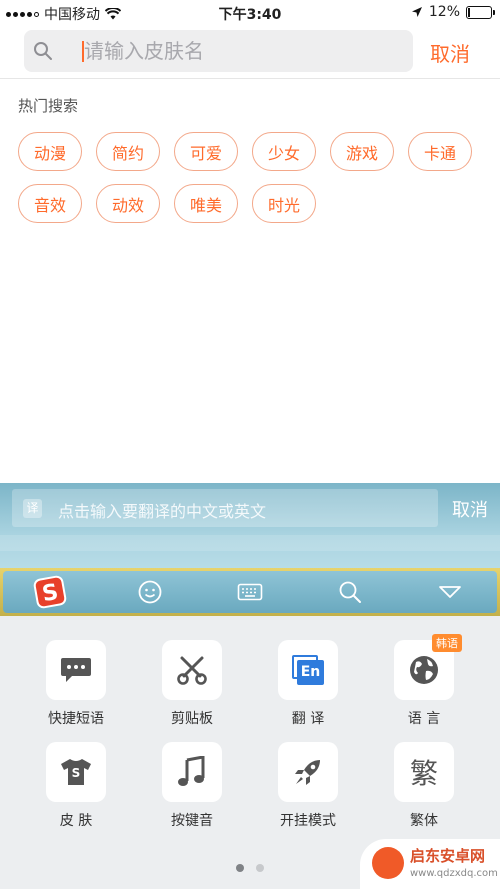 This screenshot has width=500, height=889. What do you see at coordinates (308, 719) in the screenshot?
I see `function-label: 翻 译` at bounding box center [308, 719].